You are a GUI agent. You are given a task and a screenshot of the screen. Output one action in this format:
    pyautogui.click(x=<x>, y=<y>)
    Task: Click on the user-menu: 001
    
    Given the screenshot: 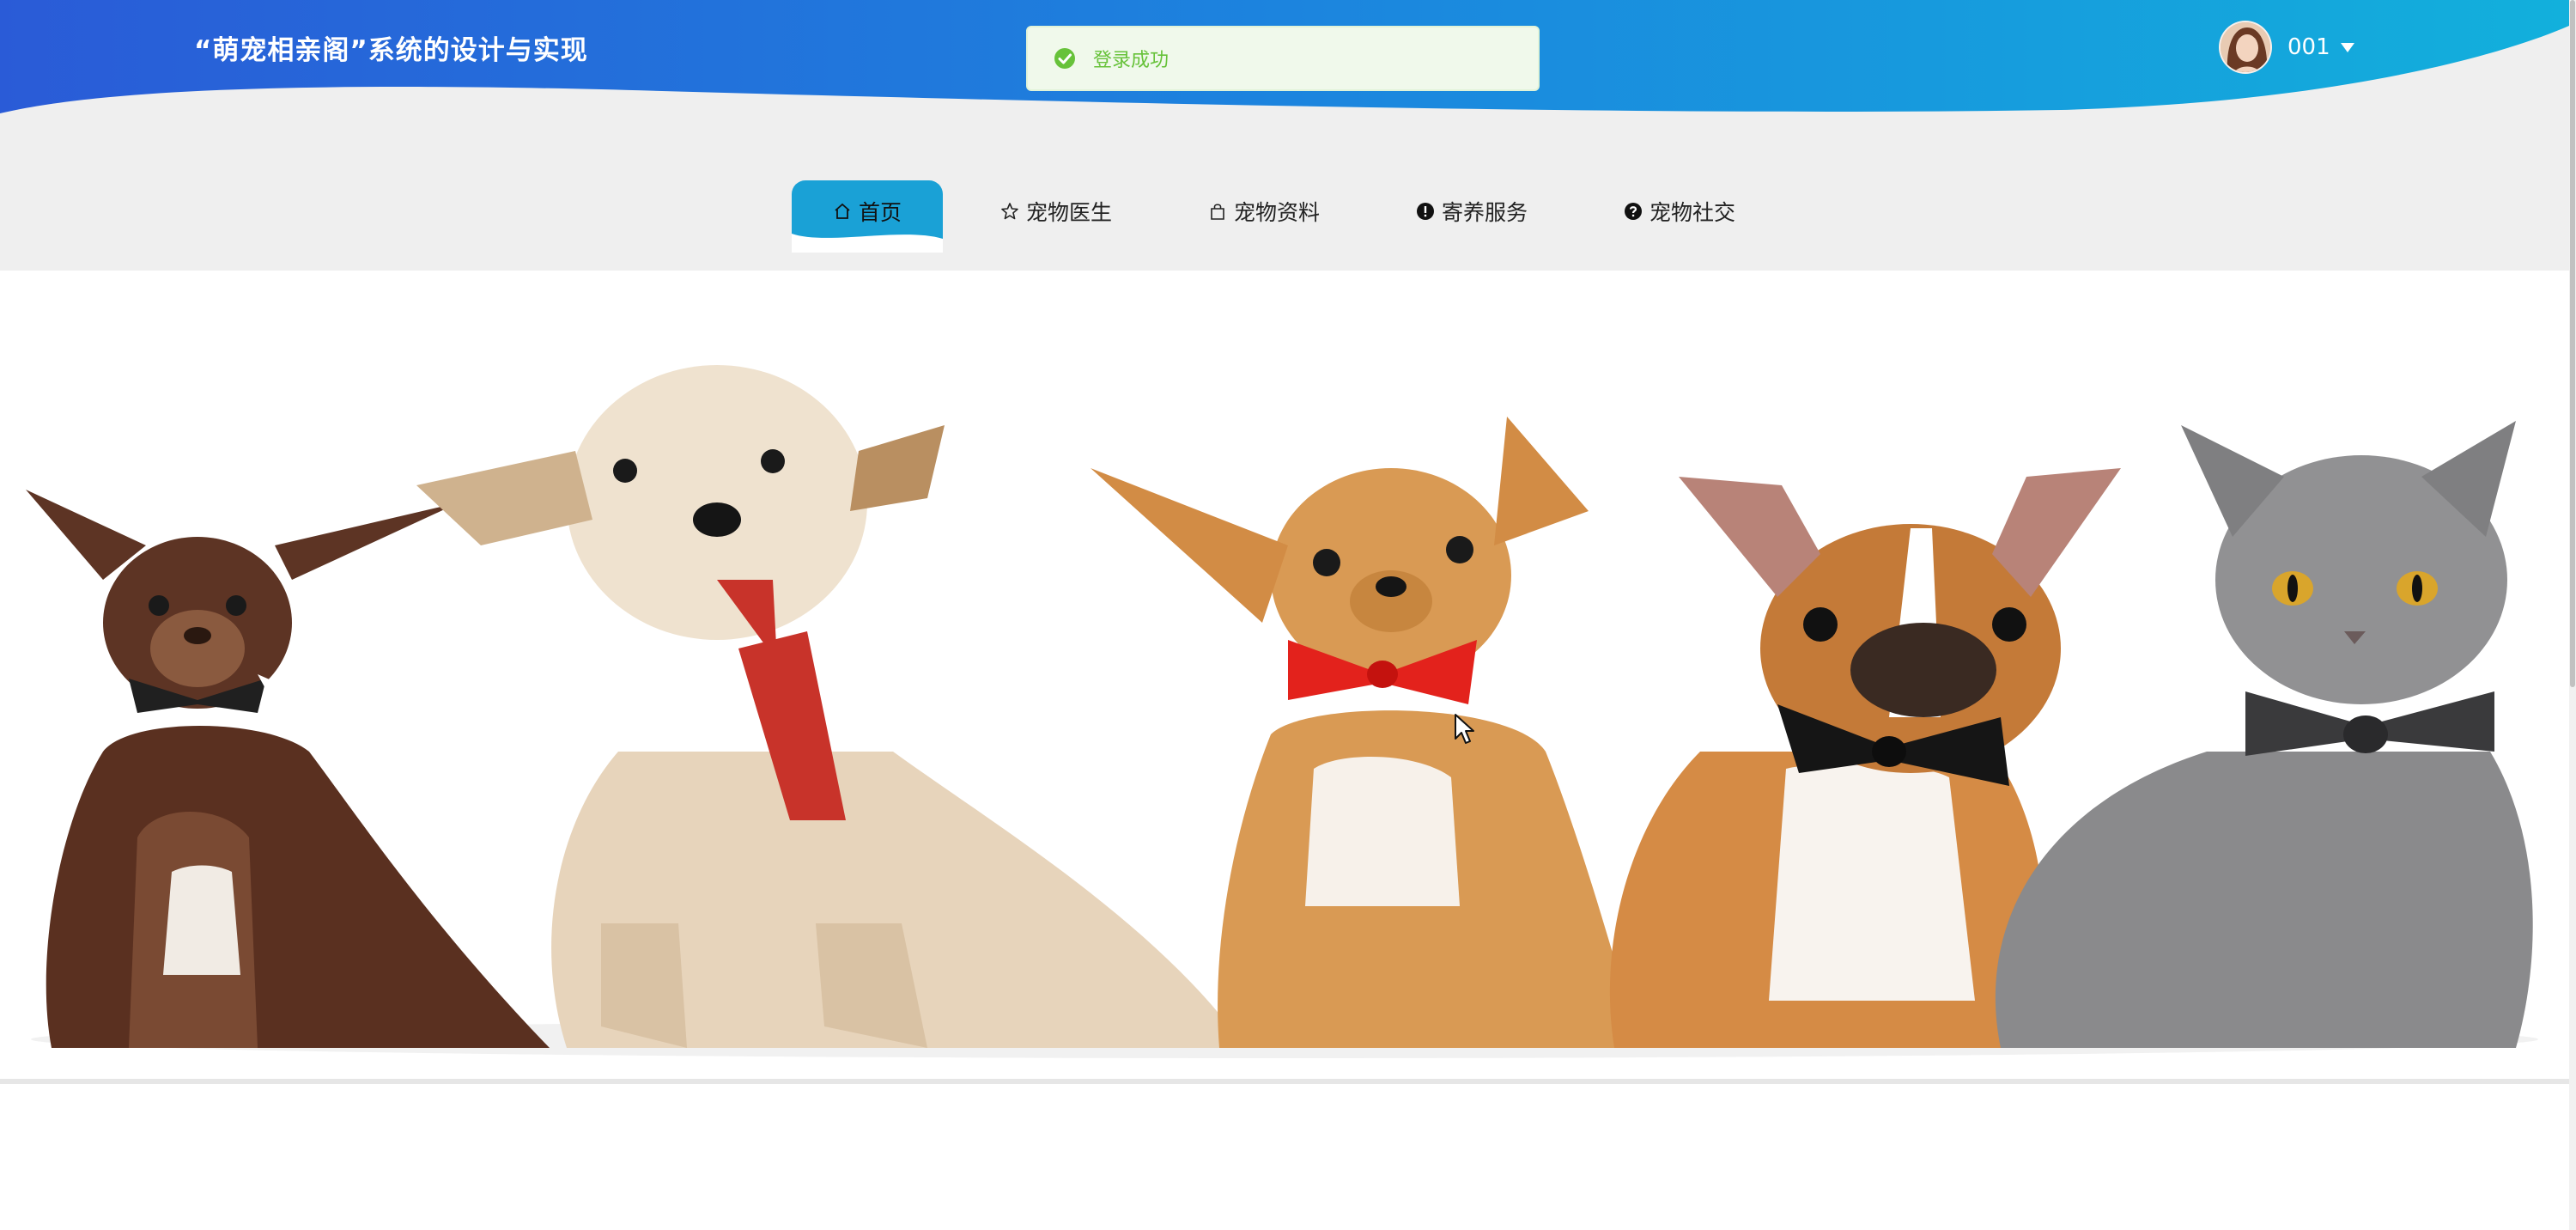 What is the action you would take?
    pyautogui.click(x=2287, y=47)
    